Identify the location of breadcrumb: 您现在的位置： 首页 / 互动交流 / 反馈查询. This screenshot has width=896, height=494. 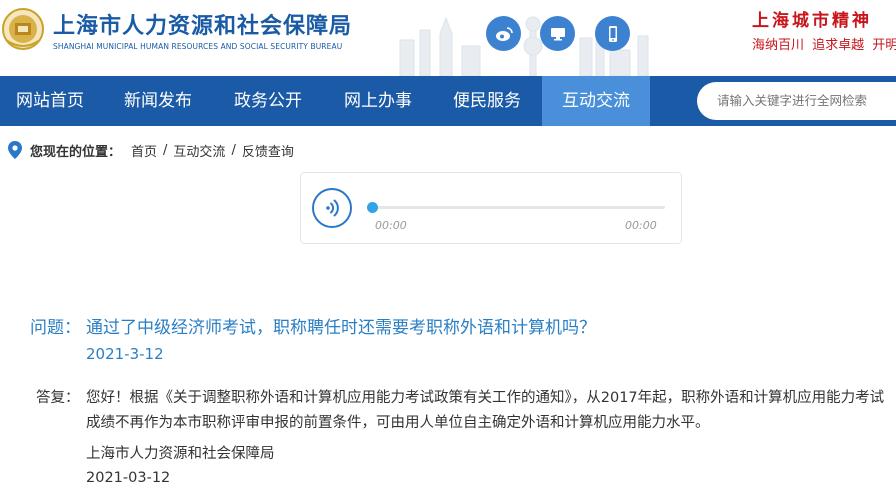
(151, 150).